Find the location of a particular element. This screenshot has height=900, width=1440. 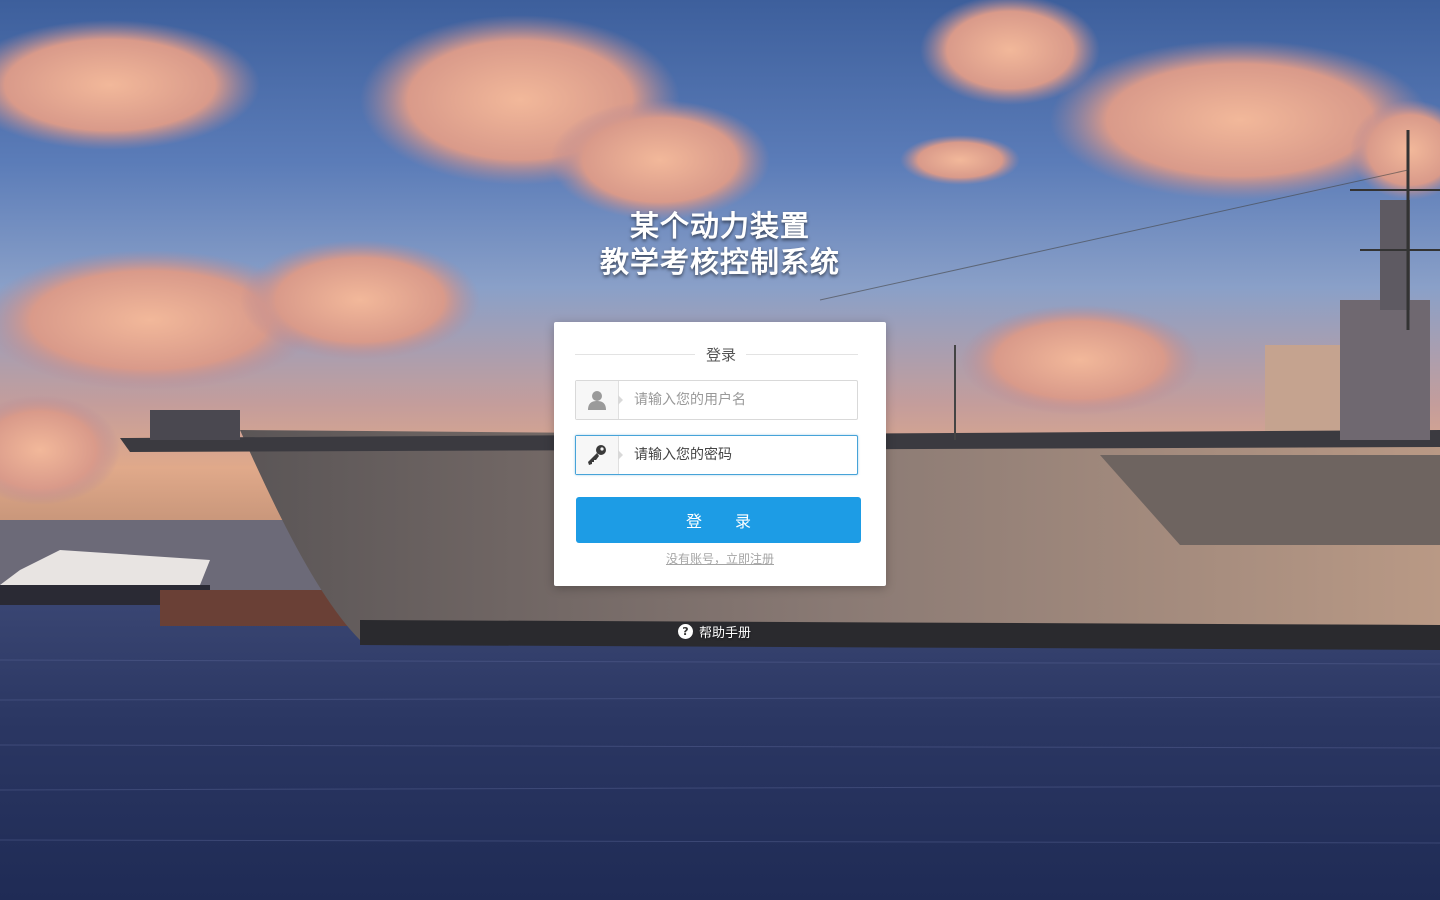

login-button: 登 录 is located at coordinates (718, 520).